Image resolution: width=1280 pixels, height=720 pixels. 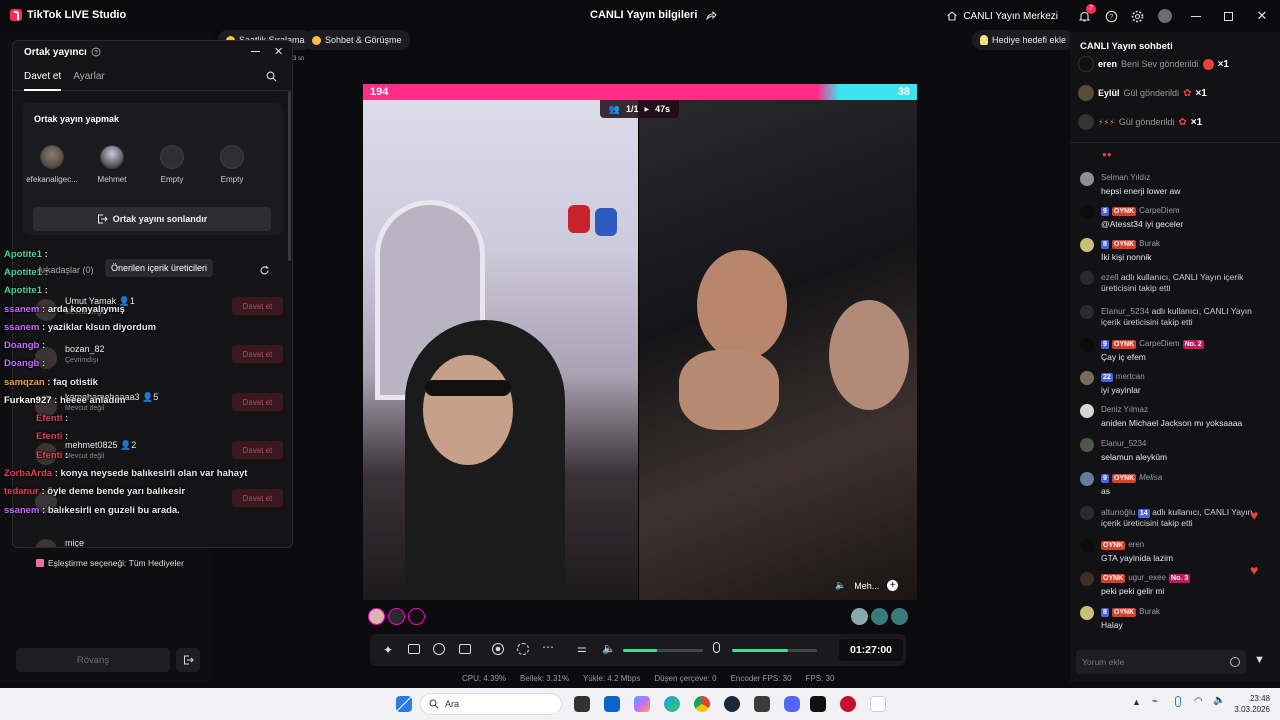 I want to click on volume-slider-fill, so click(x=640, y=650).